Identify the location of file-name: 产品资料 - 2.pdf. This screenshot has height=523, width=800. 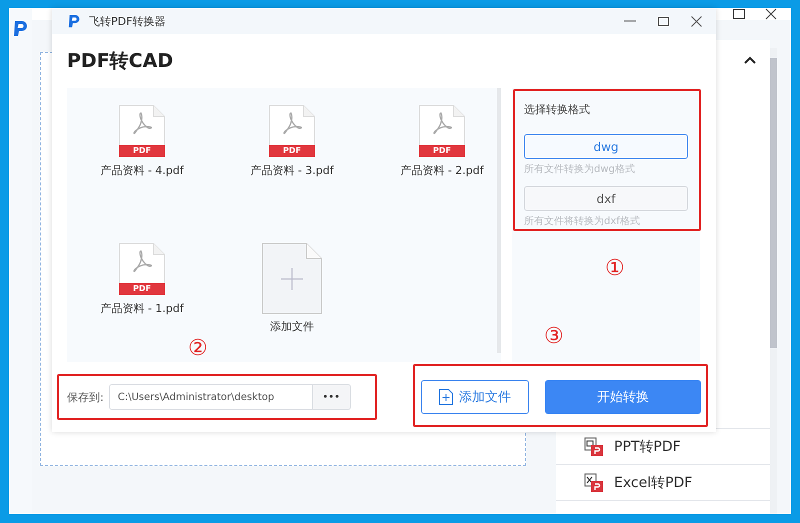
(442, 170).